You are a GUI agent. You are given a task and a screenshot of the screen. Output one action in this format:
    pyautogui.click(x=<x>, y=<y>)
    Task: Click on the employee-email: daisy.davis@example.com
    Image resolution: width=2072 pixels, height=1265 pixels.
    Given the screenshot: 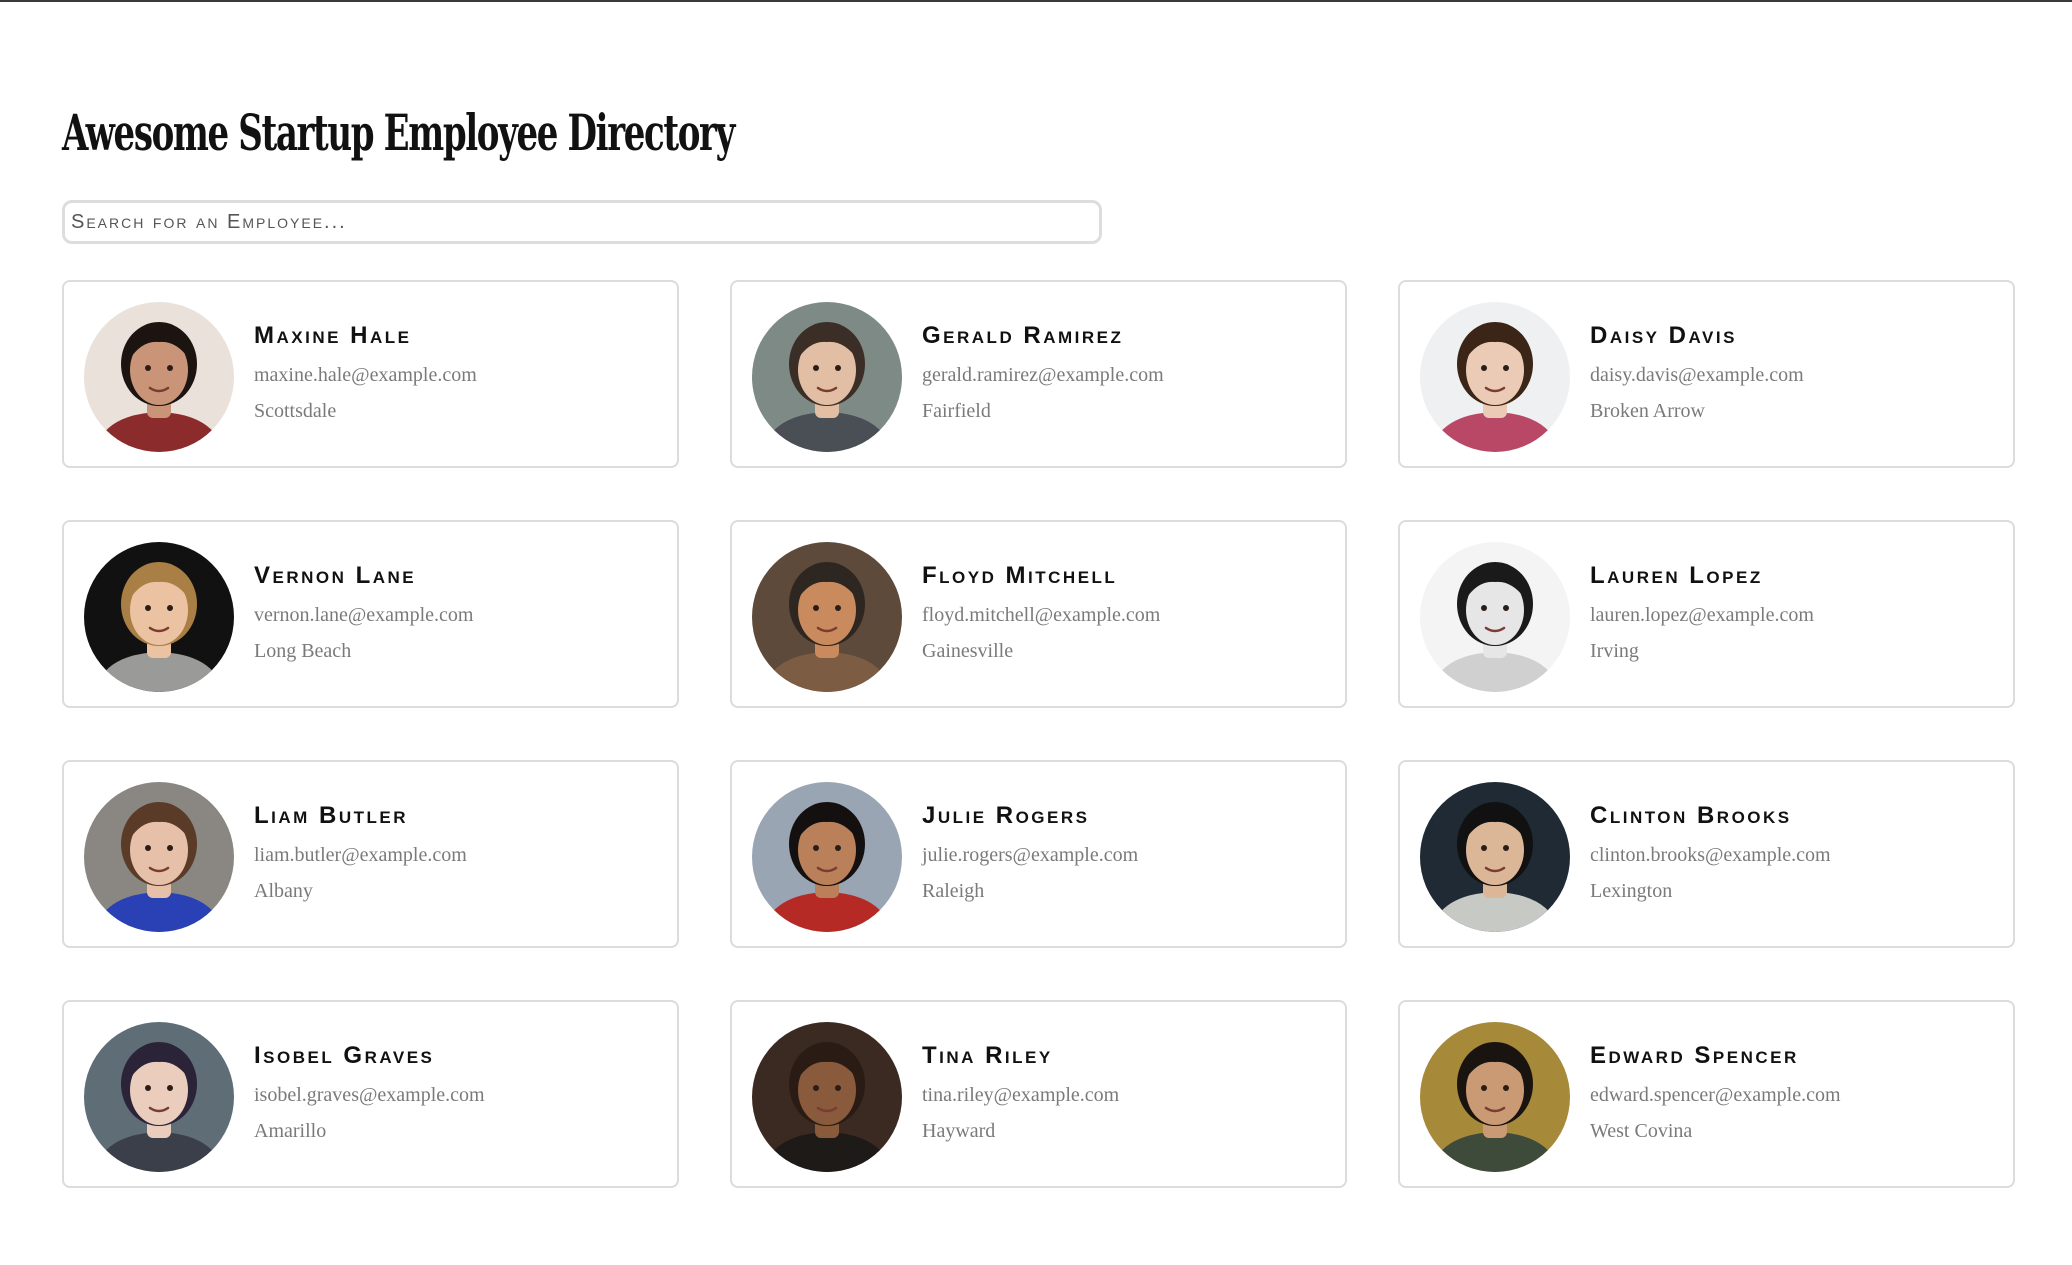 What is the action you would take?
    pyautogui.click(x=1697, y=375)
    